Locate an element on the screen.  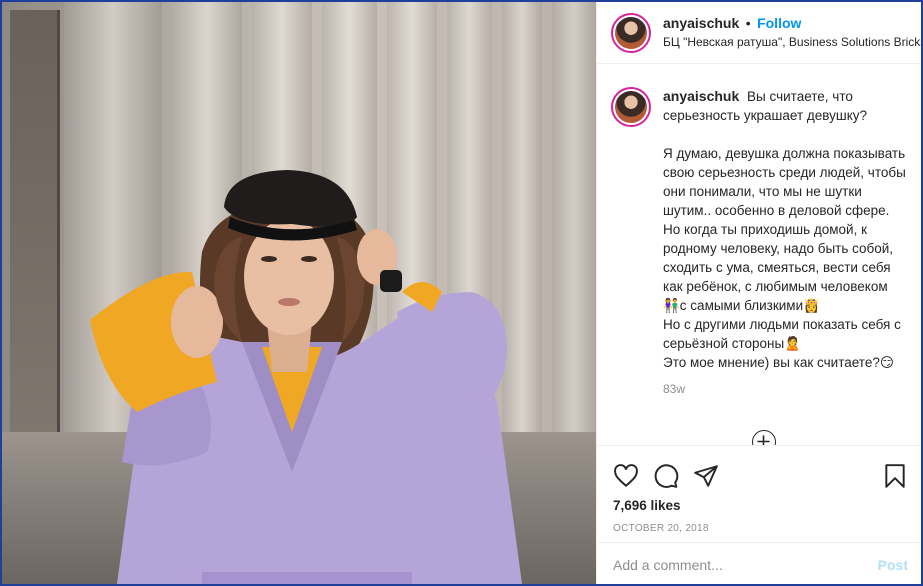
comment-icon is located at coordinates (666, 476).